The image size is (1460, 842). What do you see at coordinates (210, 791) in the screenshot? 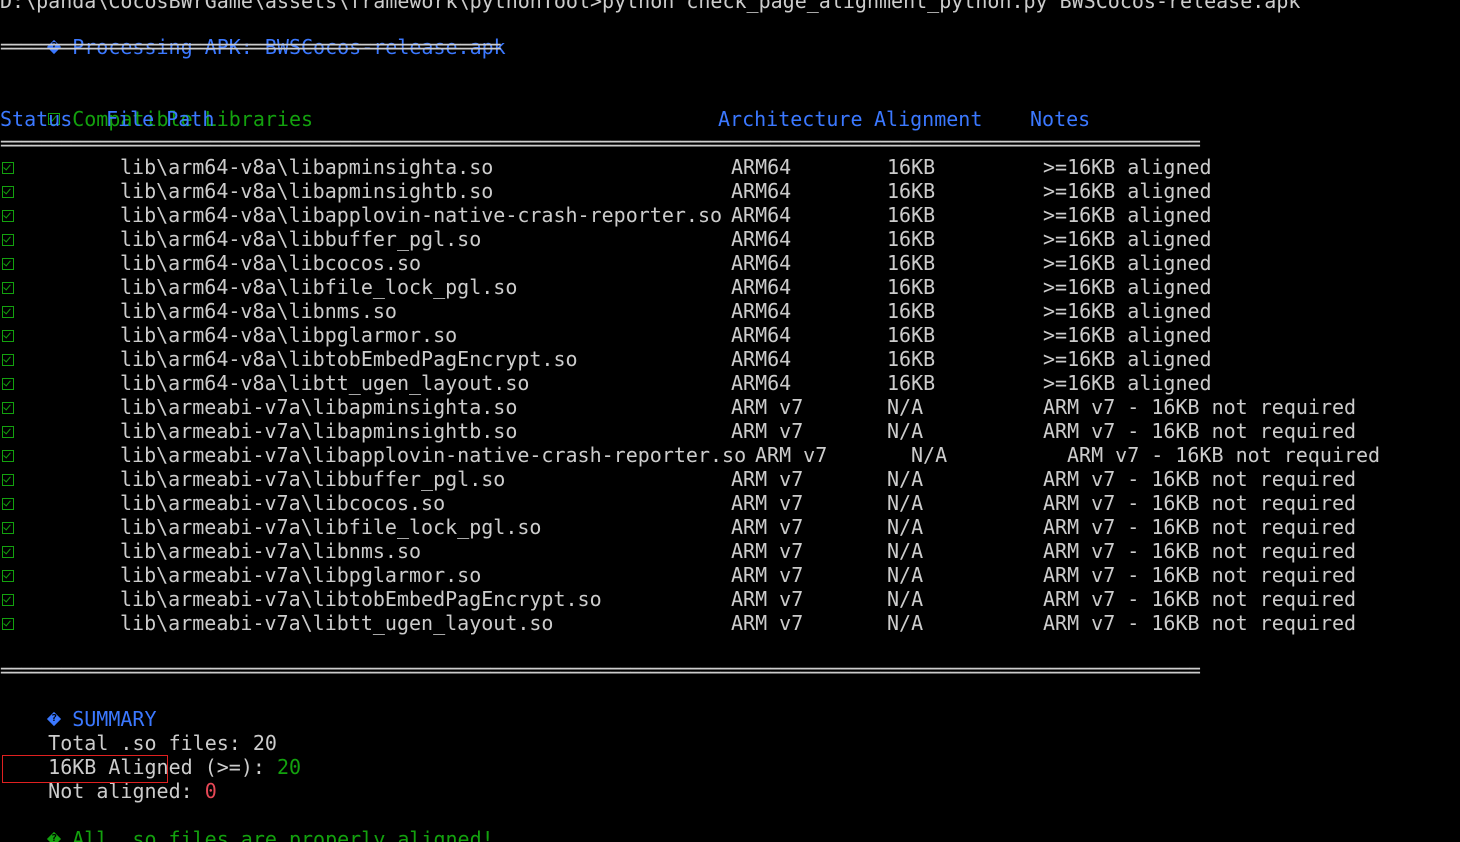
I see `summary-not-aligned-value: 0` at bounding box center [210, 791].